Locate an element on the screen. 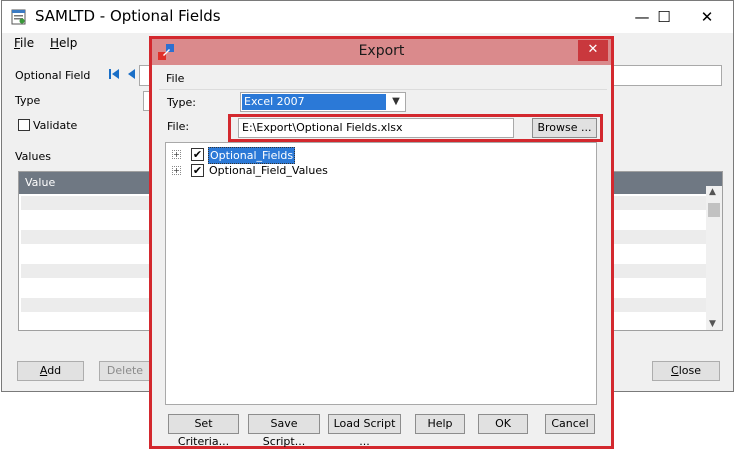 The height and width of the screenshot is (451, 736). close-window-button: ✕ is located at coordinates (707, 17).